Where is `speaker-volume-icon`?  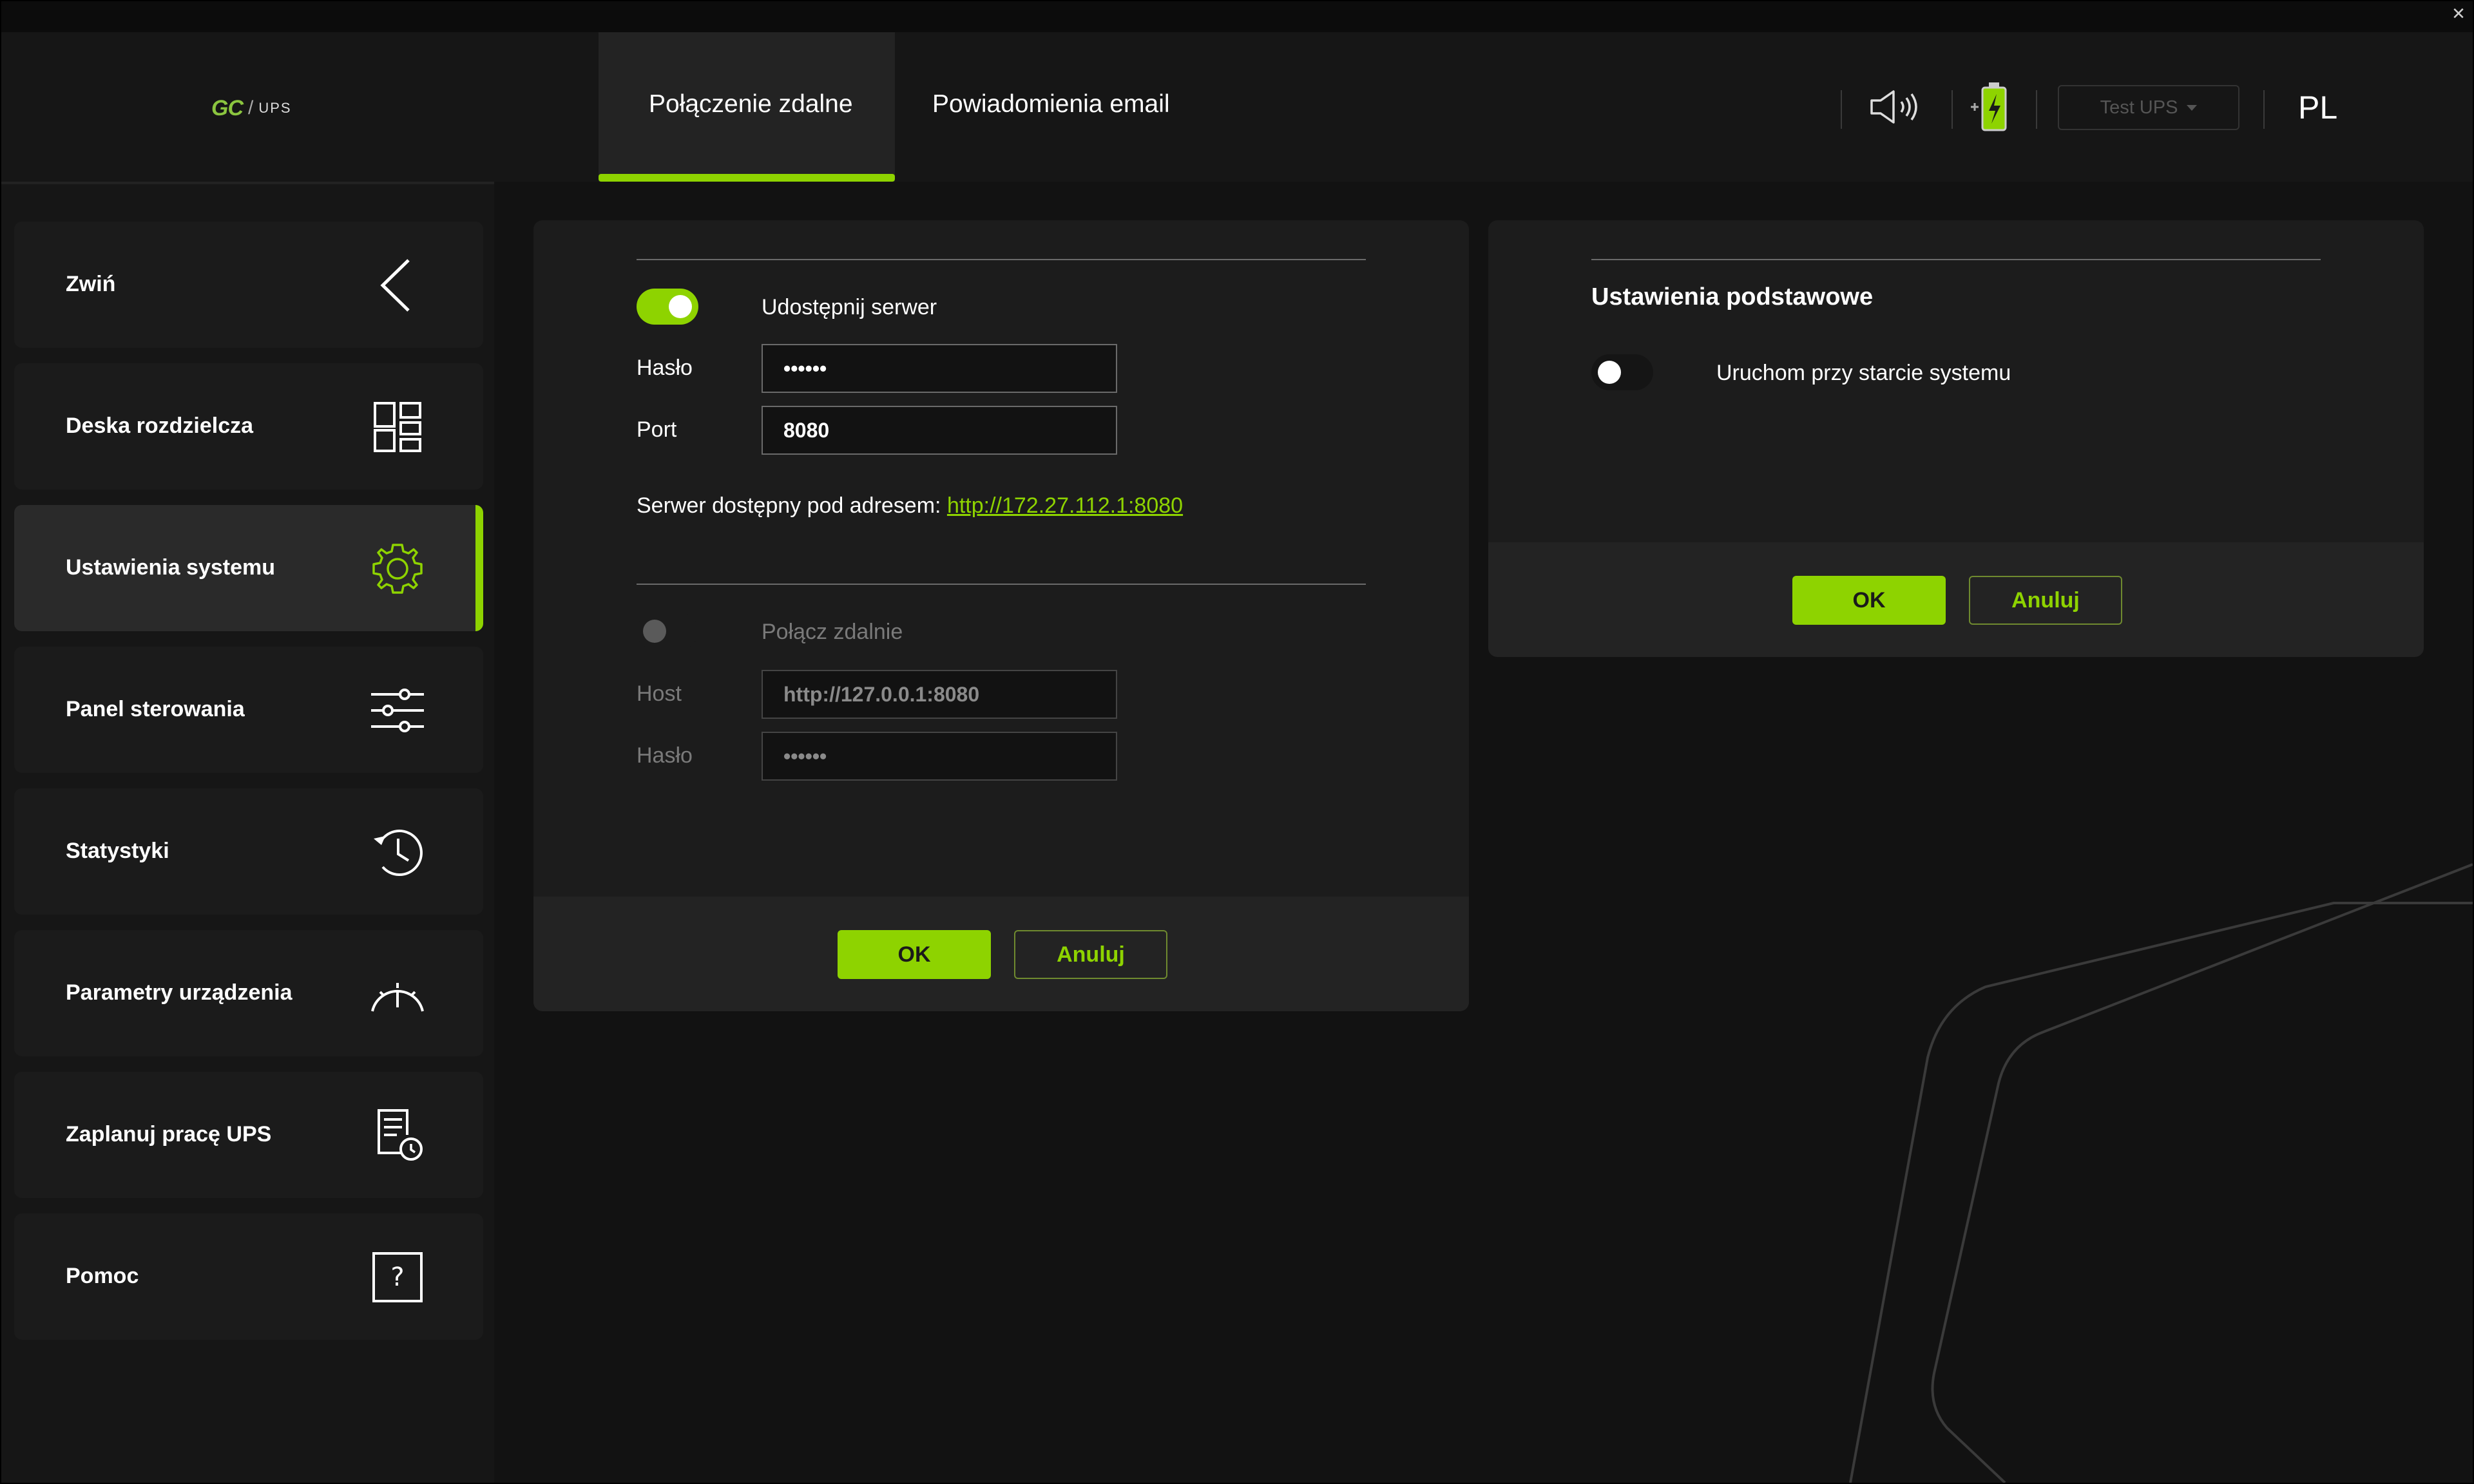 speaker-volume-icon is located at coordinates (1897, 107).